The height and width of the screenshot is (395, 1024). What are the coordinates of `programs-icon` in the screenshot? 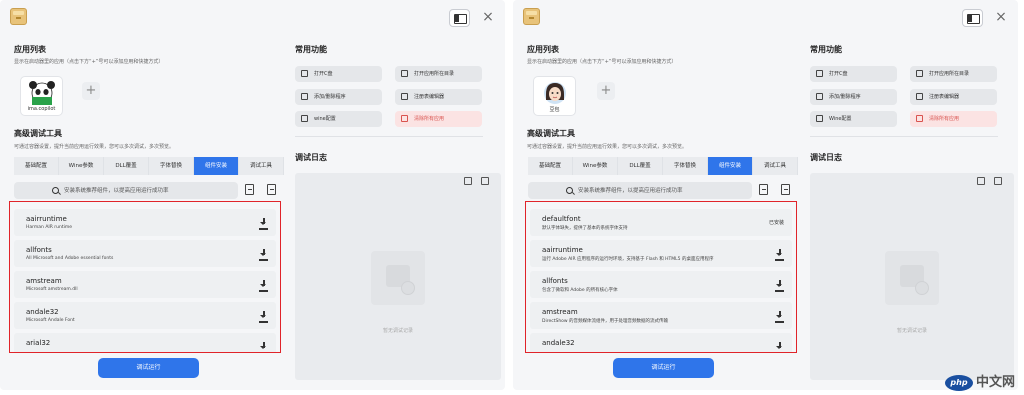 It's located at (819, 96).